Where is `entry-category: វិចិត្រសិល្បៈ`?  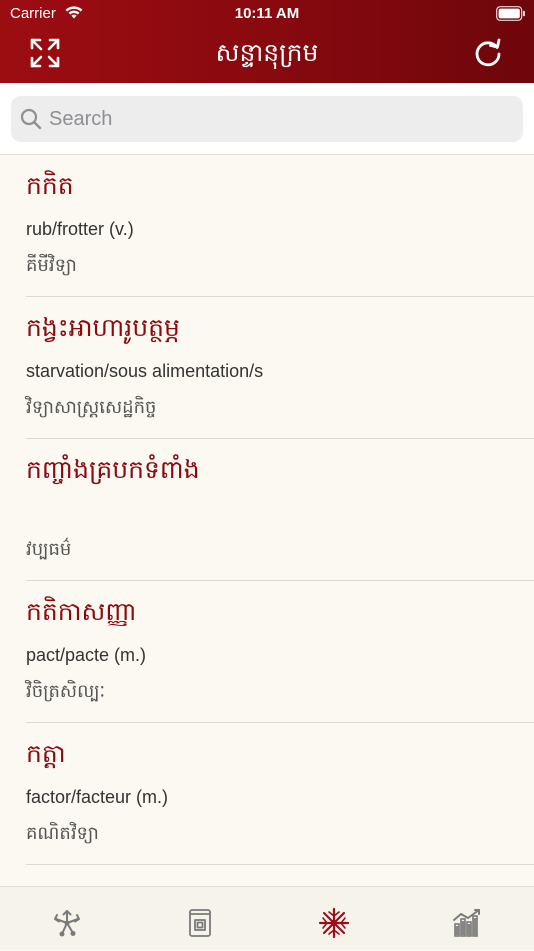 entry-category: វិចិត្រសិល្បៈ is located at coordinates (65, 692).